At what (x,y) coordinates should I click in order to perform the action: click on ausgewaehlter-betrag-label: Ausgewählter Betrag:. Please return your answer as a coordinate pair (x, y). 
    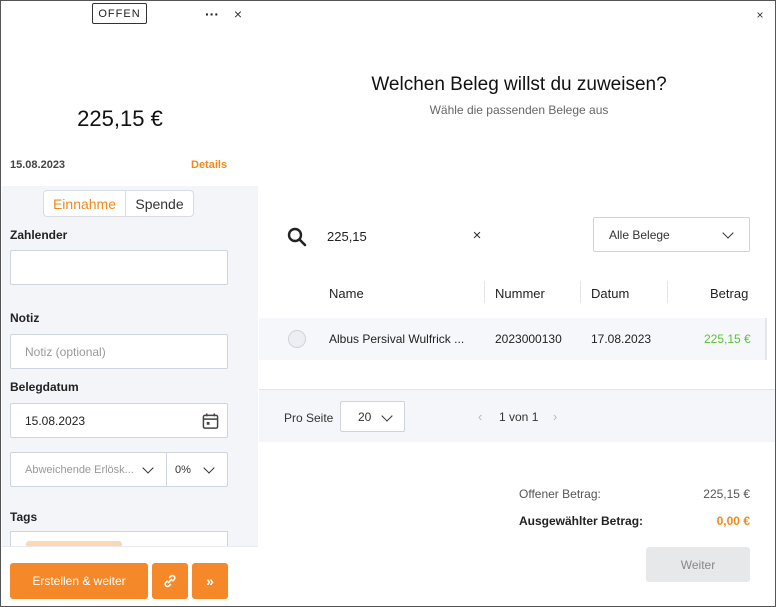
    Looking at the image, I should click on (581, 521).